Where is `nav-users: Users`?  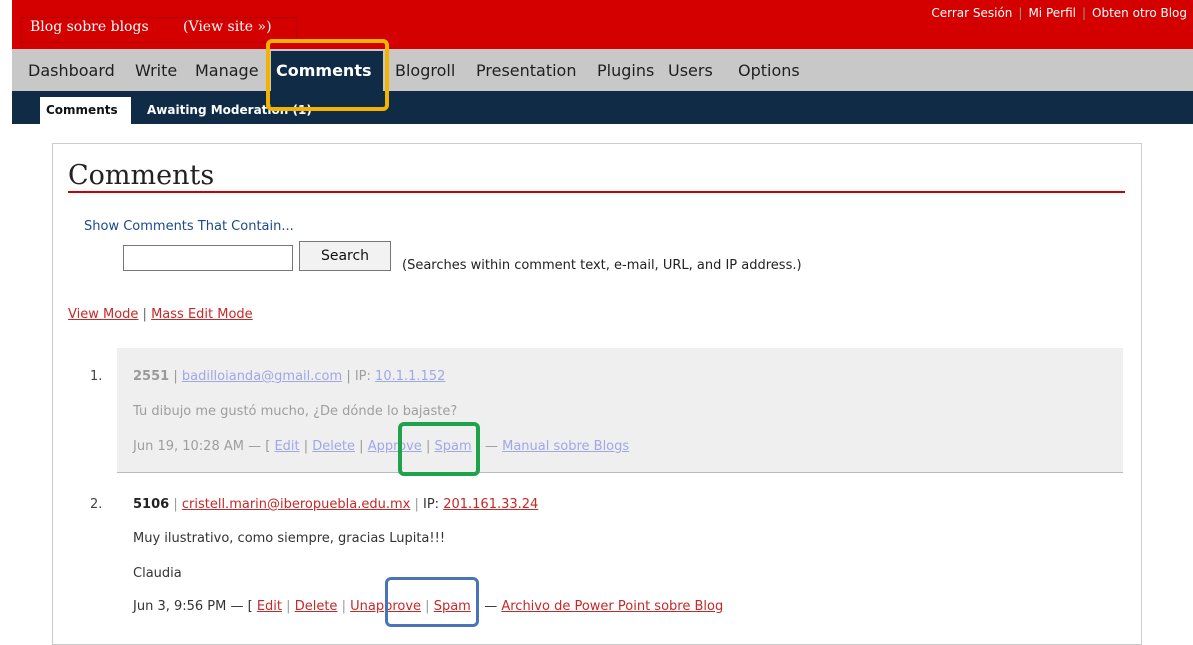
nav-users: Users is located at coordinates (690, 70).